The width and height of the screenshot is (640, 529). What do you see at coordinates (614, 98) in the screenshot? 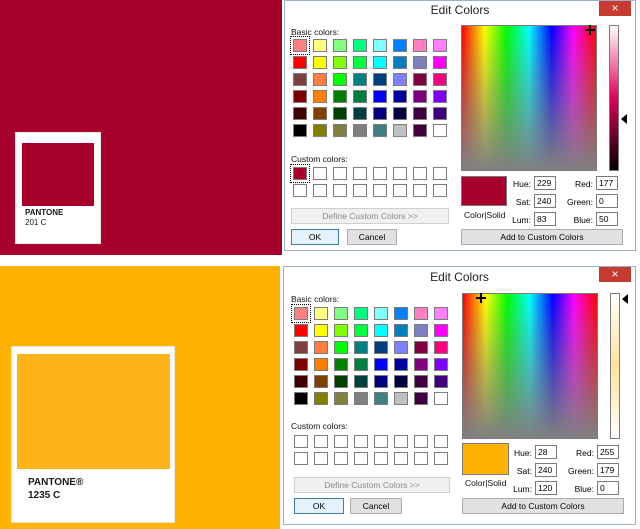
I see `luminosity-bar` at bounding box center [614, 98].